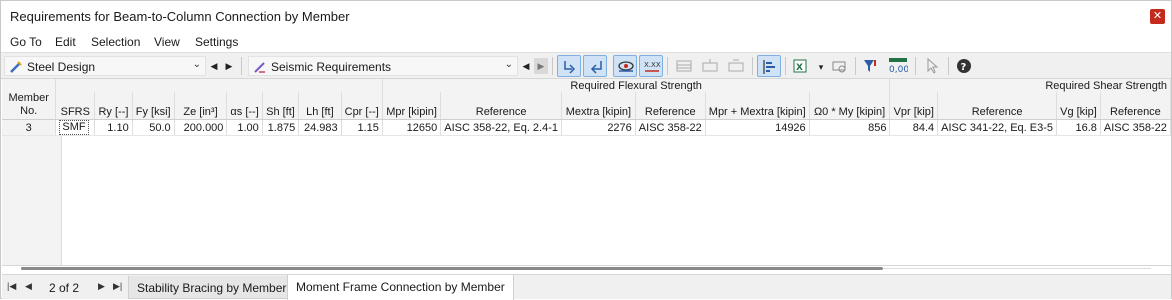 Image resolution: width=1172 pixels, height=300 pixels. I want to click on table-cell: 200.000, so click(201, 127).